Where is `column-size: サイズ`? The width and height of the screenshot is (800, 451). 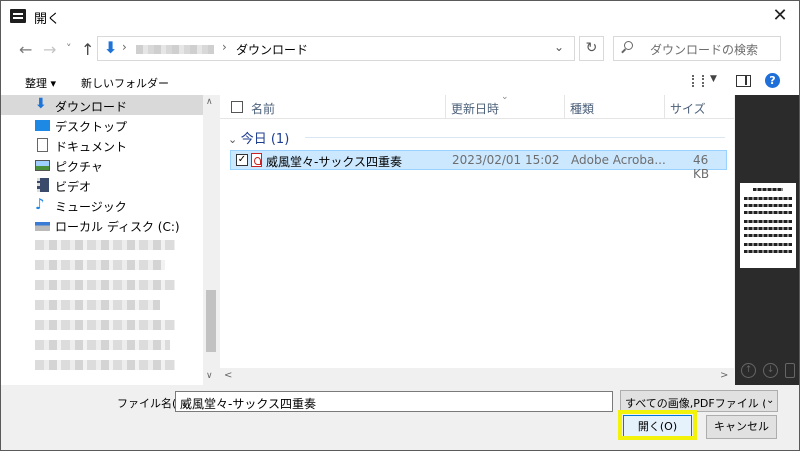 column-size: サイズ is located at coordinates (688, 108).